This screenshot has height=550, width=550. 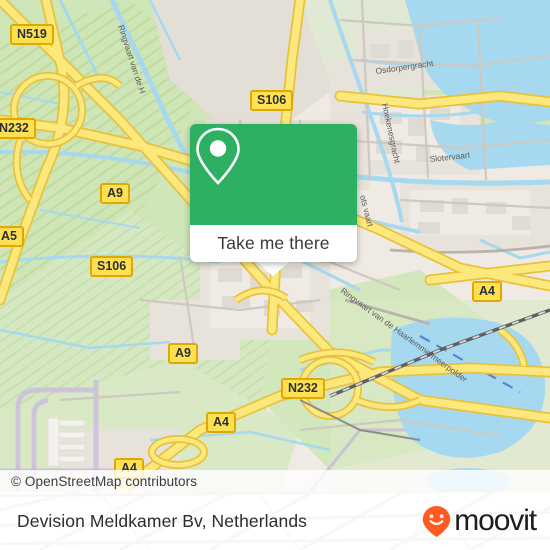 I want to click on moovit-logo: moovit, so click(x=479, y=521).